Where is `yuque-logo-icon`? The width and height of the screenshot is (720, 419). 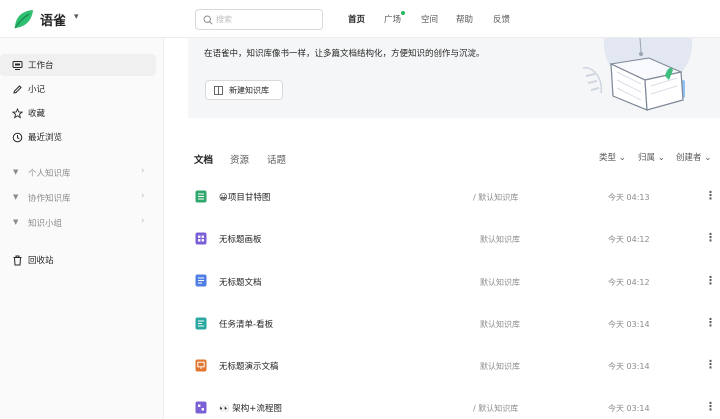
yuque-logo-icon is located at coordinates (24, 19).